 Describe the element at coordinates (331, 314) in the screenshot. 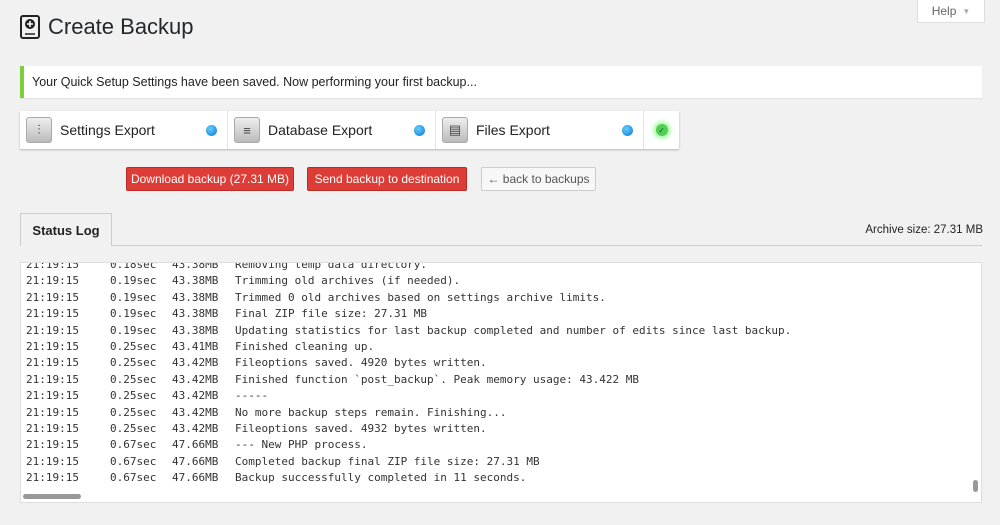

I see `log-message: Final ZIP file size: 27.31 MB` at that location.